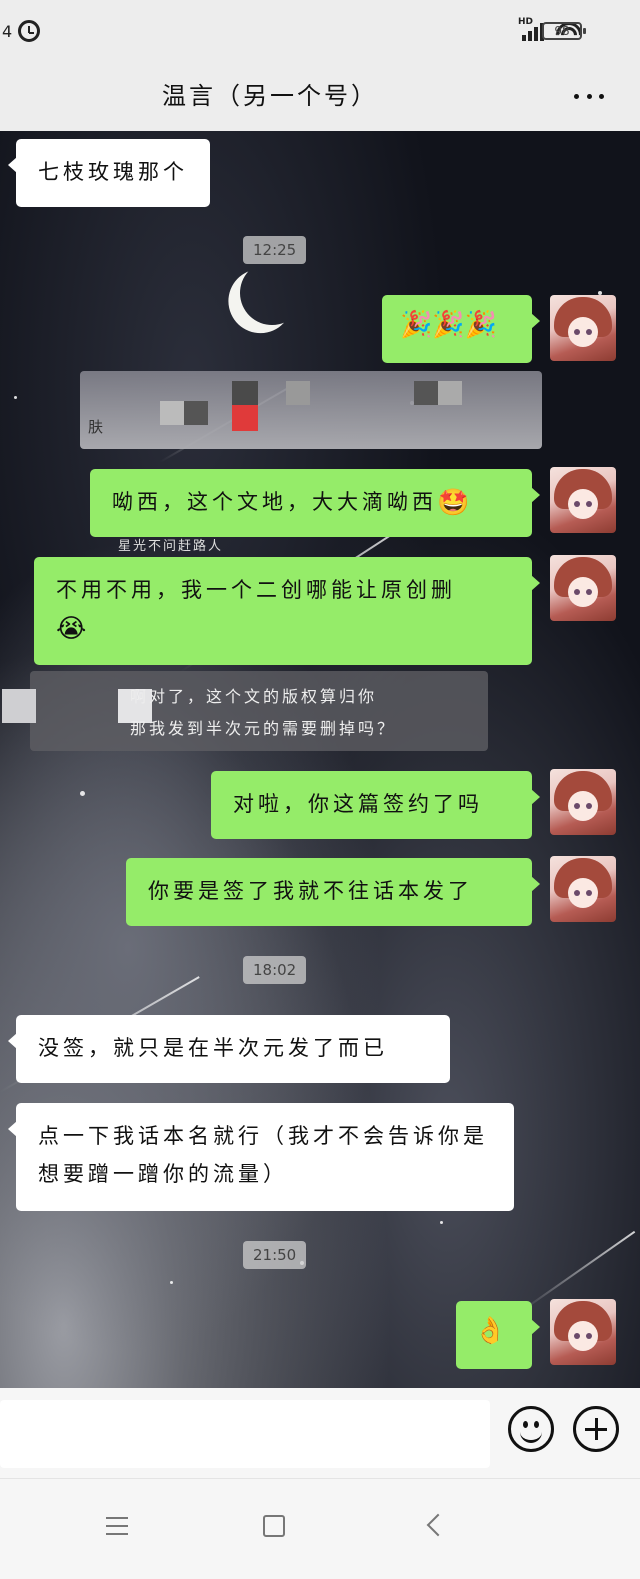  Describe the element at coordinates (438, 1525) in the screenshot. I see `back-chevron-icon` at that location.